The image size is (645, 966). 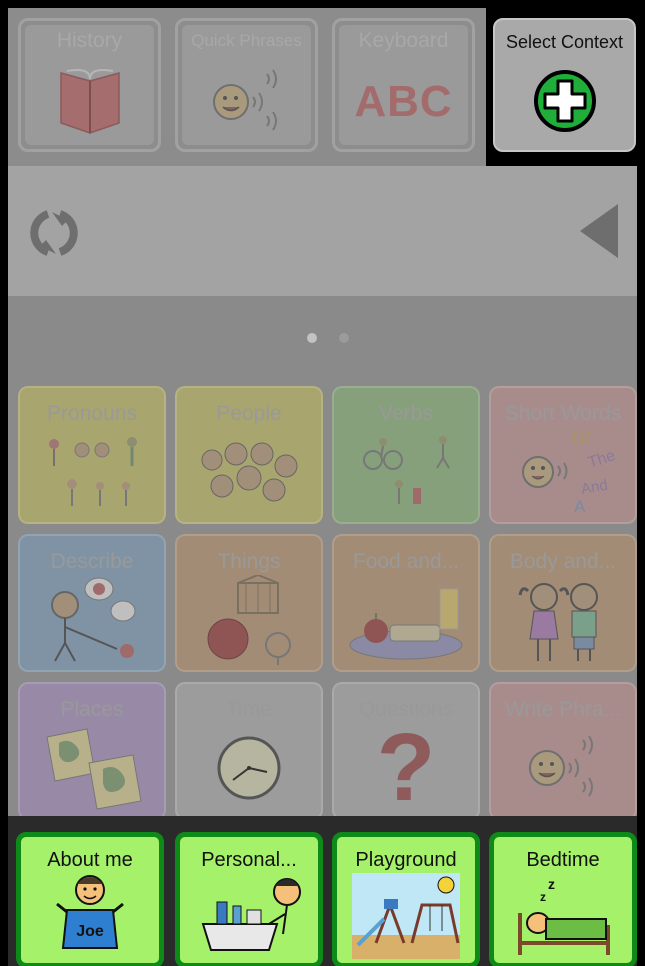 What do you see at coordinates (563, 620) in the screenshot?
I see `two-children-icon` at bounding box center [563, 620].